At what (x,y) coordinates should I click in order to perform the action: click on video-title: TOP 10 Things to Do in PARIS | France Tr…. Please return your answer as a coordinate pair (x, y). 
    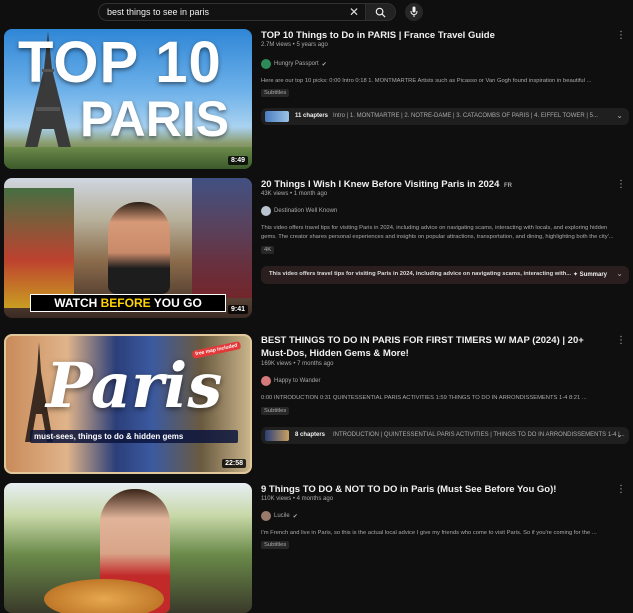
    Looking at the image, I should click on (436, 35).